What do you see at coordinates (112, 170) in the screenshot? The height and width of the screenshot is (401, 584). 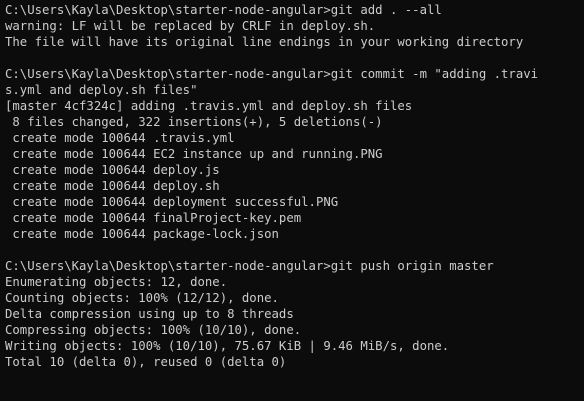 I see `terminal-line: create mode 100644 deploy.js` at bounding box center [112, 170].